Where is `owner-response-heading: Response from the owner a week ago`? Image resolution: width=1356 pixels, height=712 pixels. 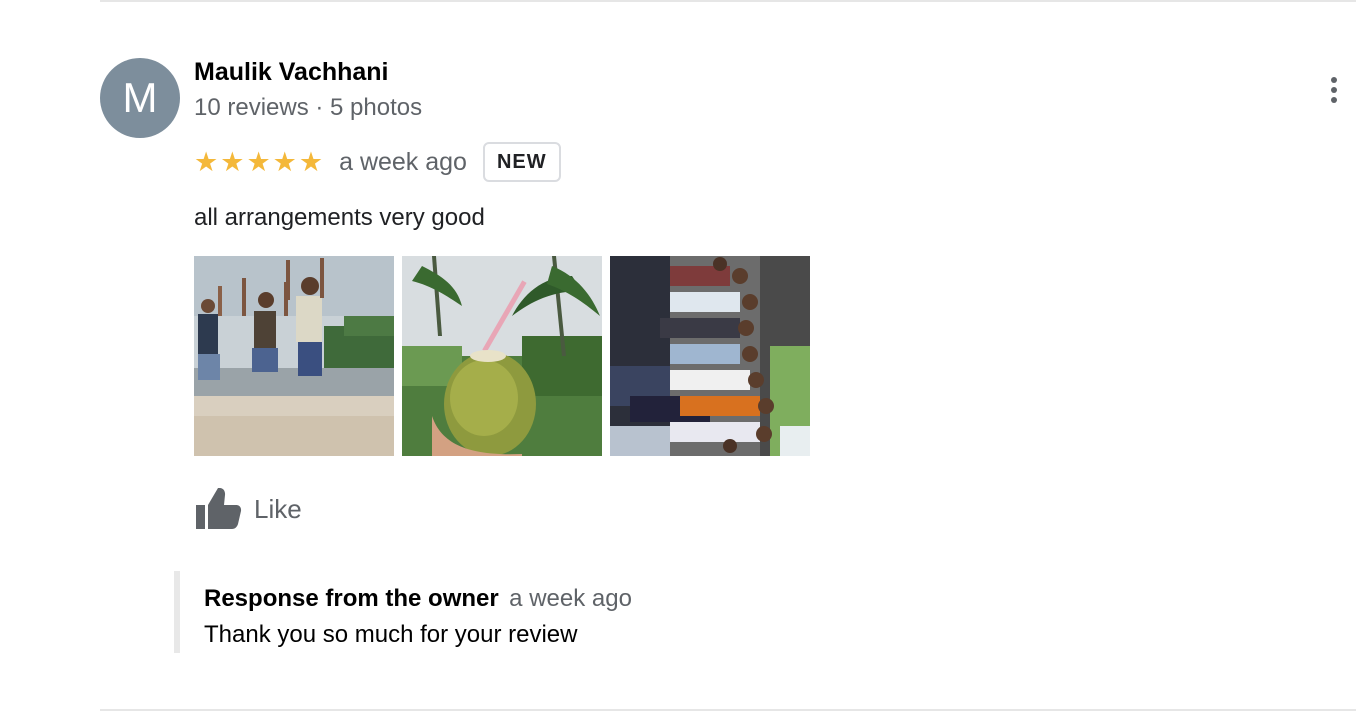
owner-response-heading: Response from the owner a week ago is located at coordinates (418, 599).